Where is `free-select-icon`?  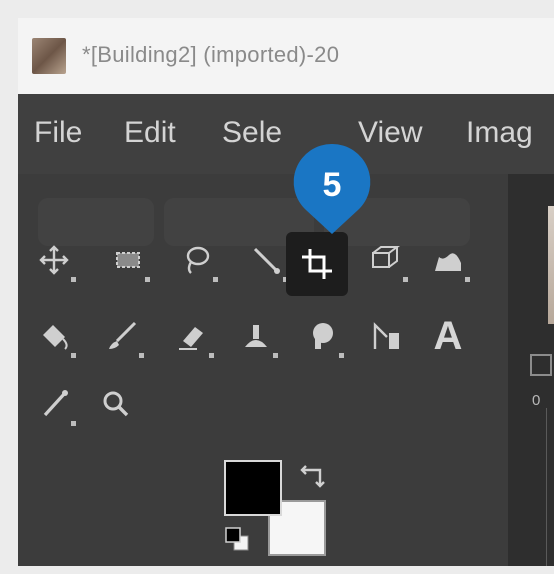 free-select-icon is located at coordinates (198, 260).